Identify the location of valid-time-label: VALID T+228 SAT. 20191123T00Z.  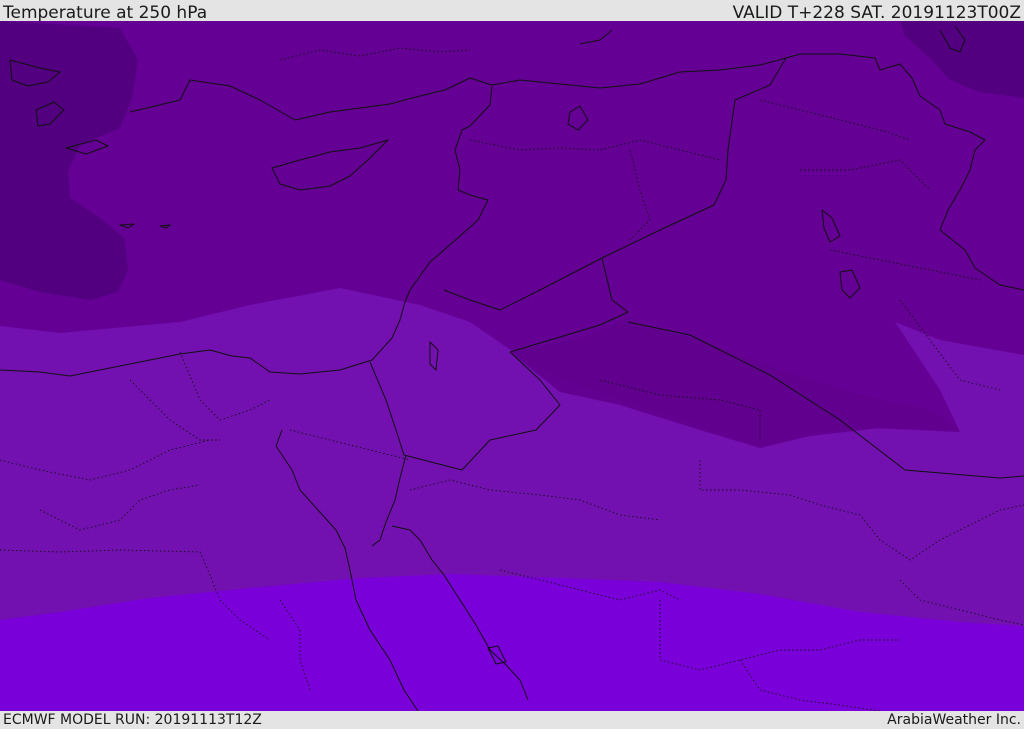
(876, 13).